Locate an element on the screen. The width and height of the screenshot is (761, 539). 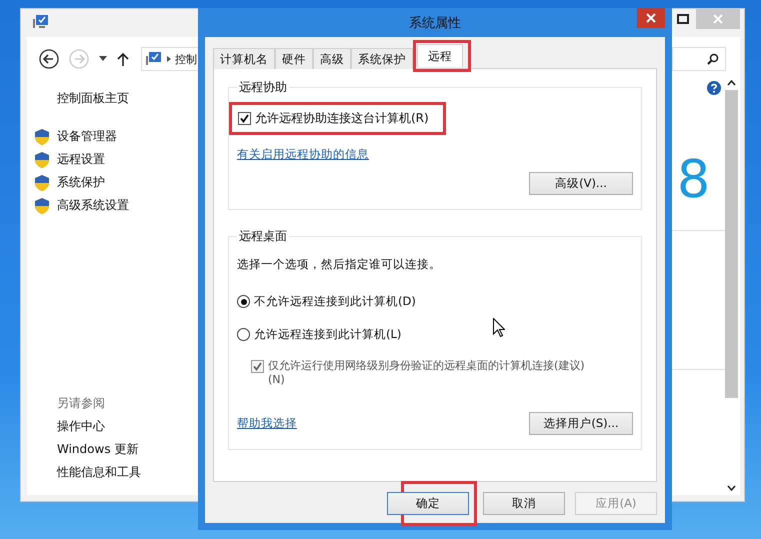
checkbox-label-accelerator: (N) is located at coordinates (277, 379).